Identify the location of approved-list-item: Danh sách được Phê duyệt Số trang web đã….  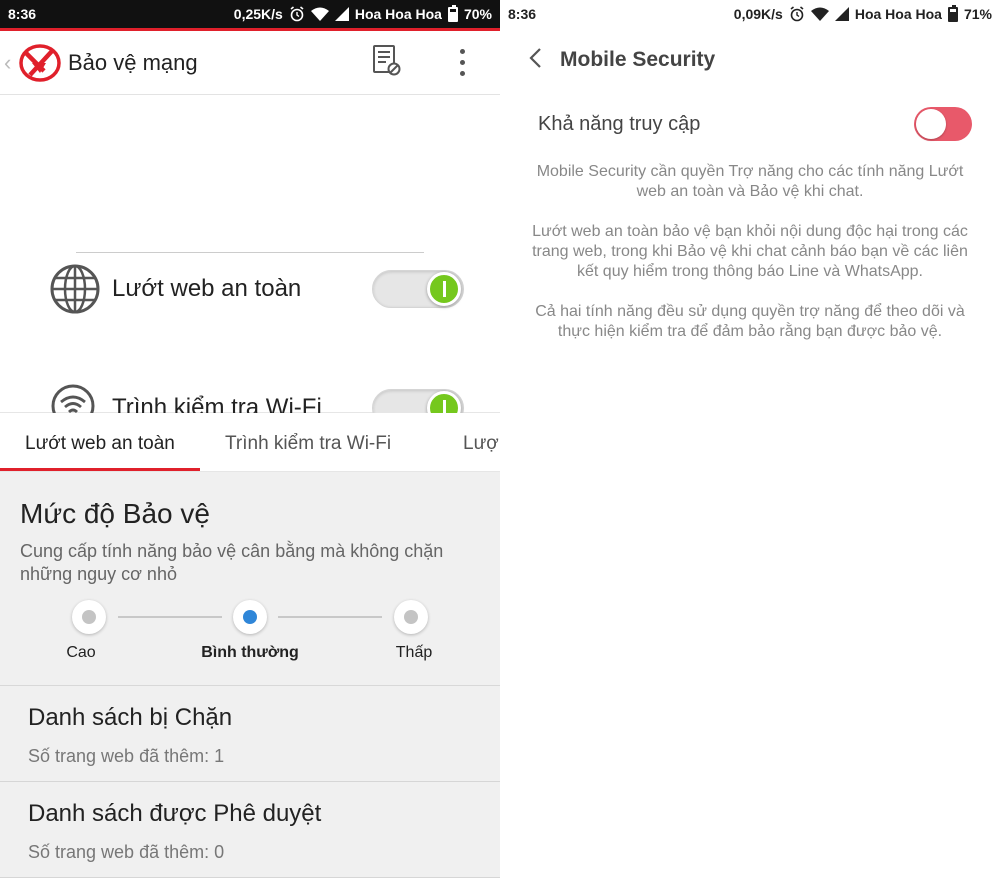
(250, 830).